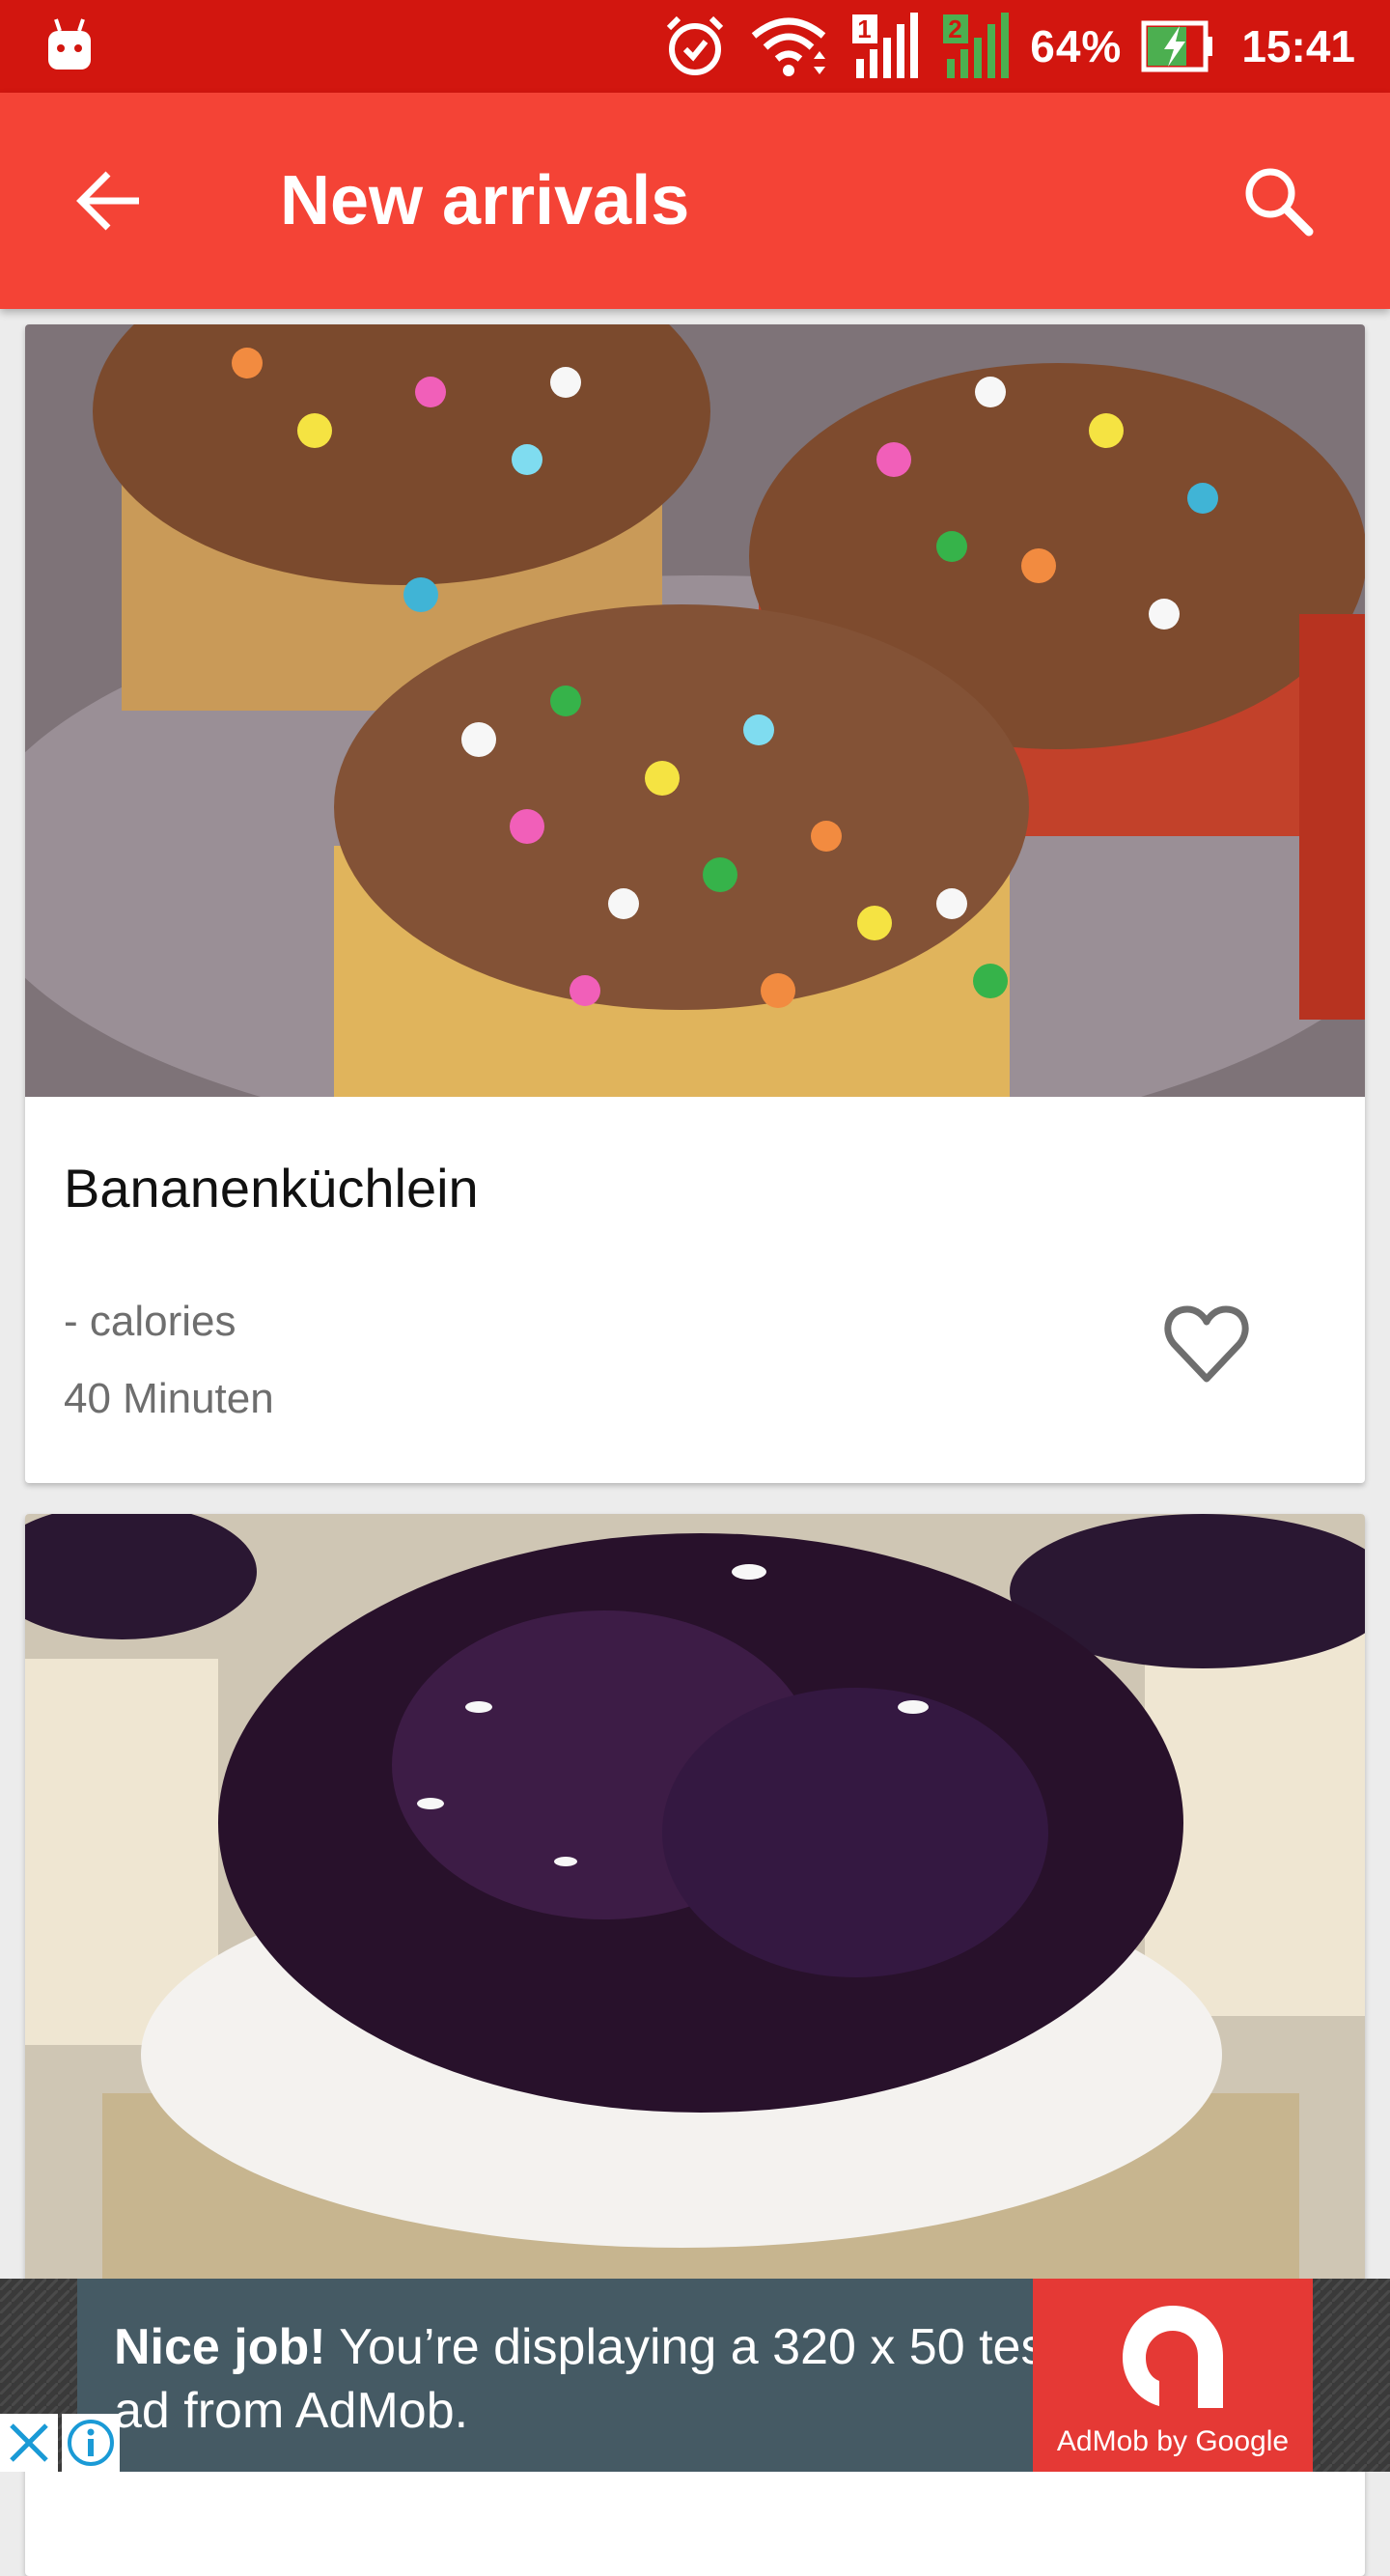 Image resolution: width=1390 pixels, height=2576 pixels. I want to click on alarm-icon, so click(695, 45).